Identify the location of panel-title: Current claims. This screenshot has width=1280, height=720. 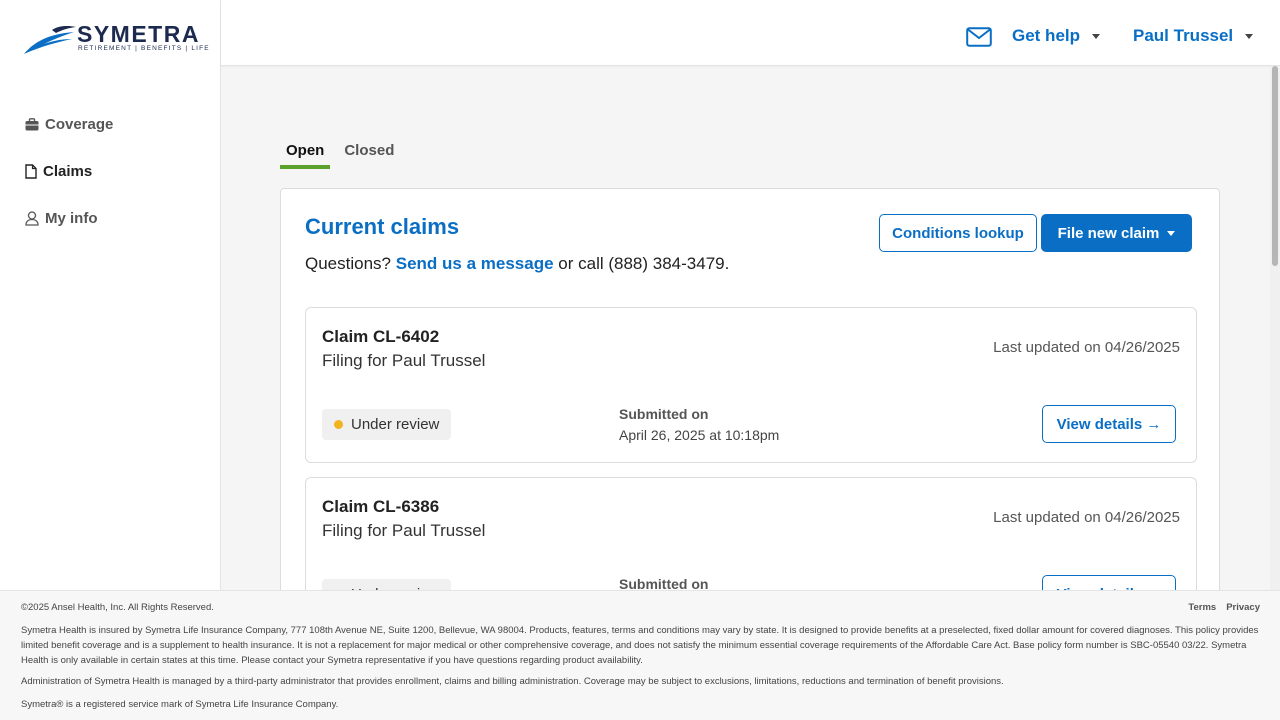
(382, 226).